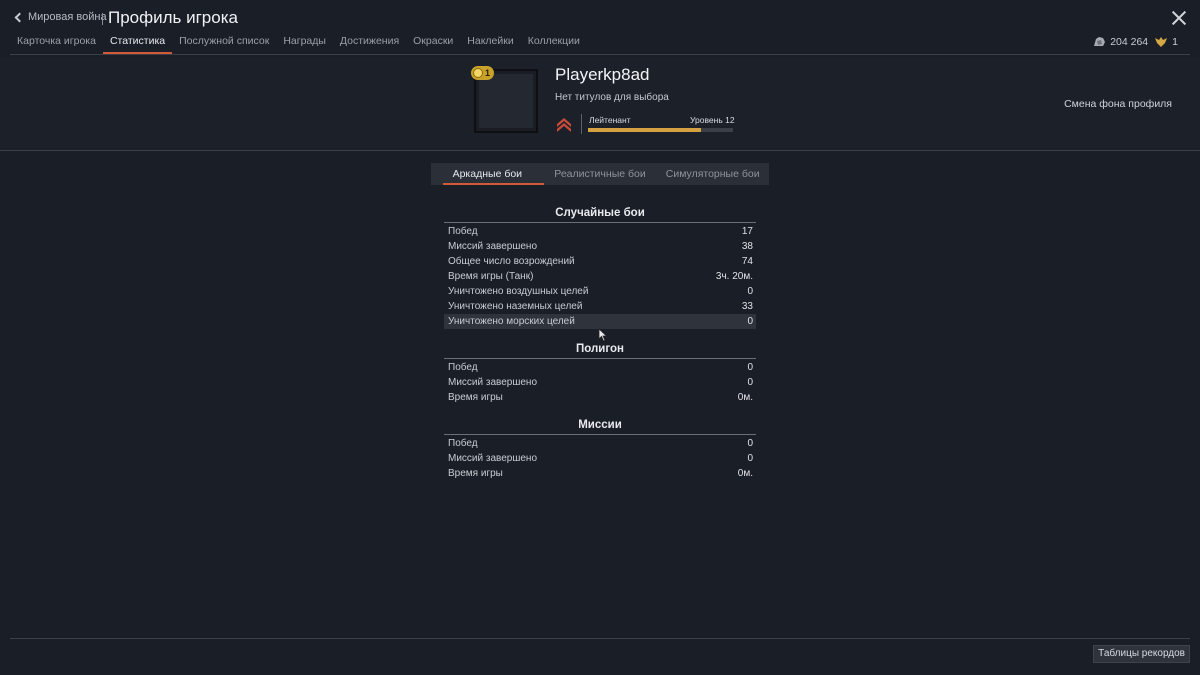 The width and height of the screenshot is (1200, 675). What do you see at coordinates (304, 44) in the screenshot?
I see `tab-awards: Награды` at bounding box center [304, 44].